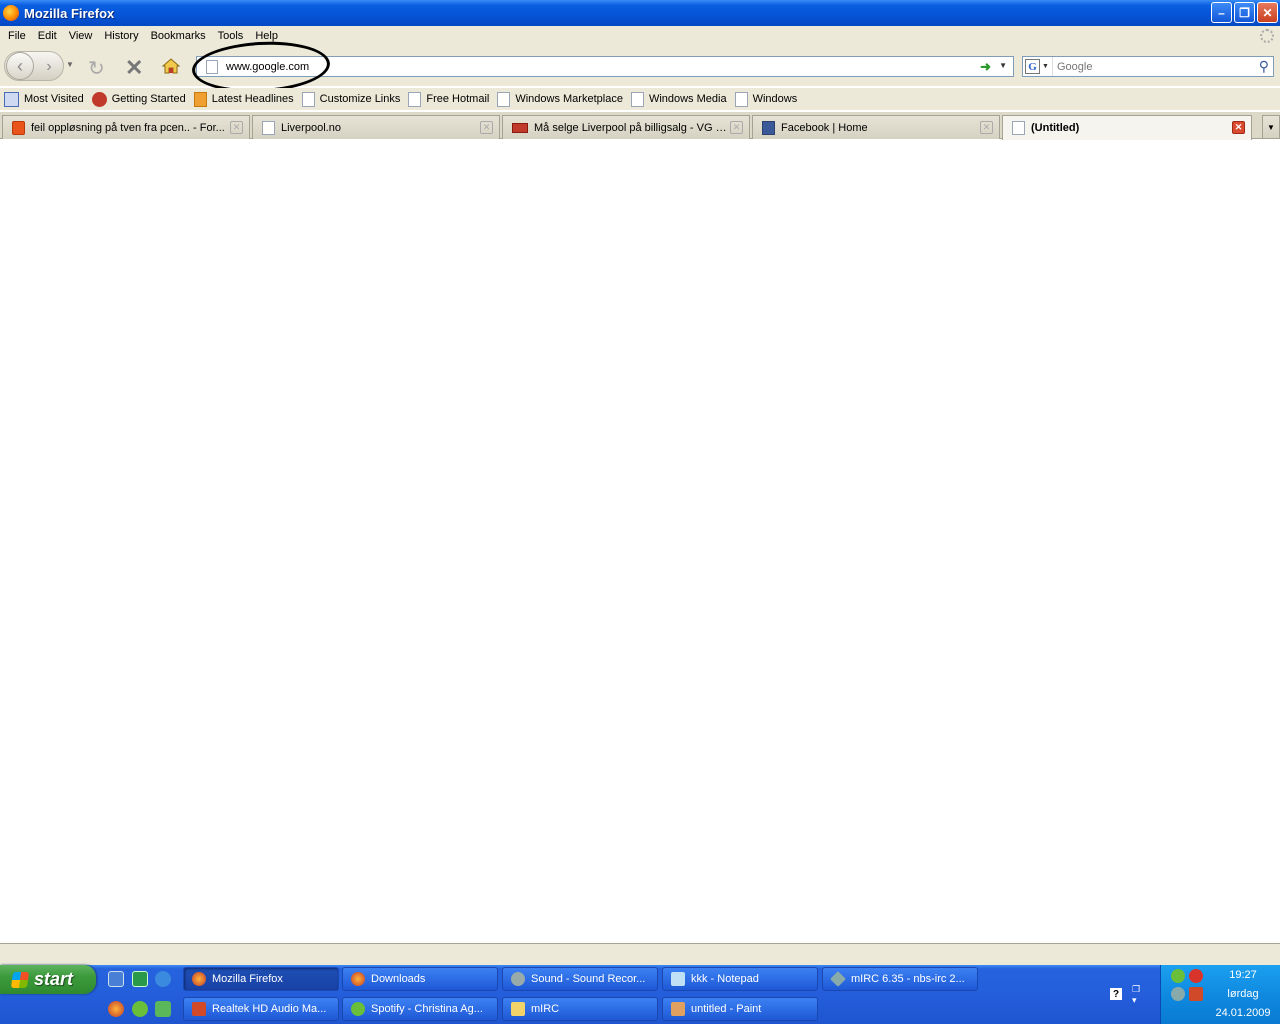 This screenshot has height=1024, width=1280. I want to click on quicklaunch-spotify-icon, so click(140, 1009).